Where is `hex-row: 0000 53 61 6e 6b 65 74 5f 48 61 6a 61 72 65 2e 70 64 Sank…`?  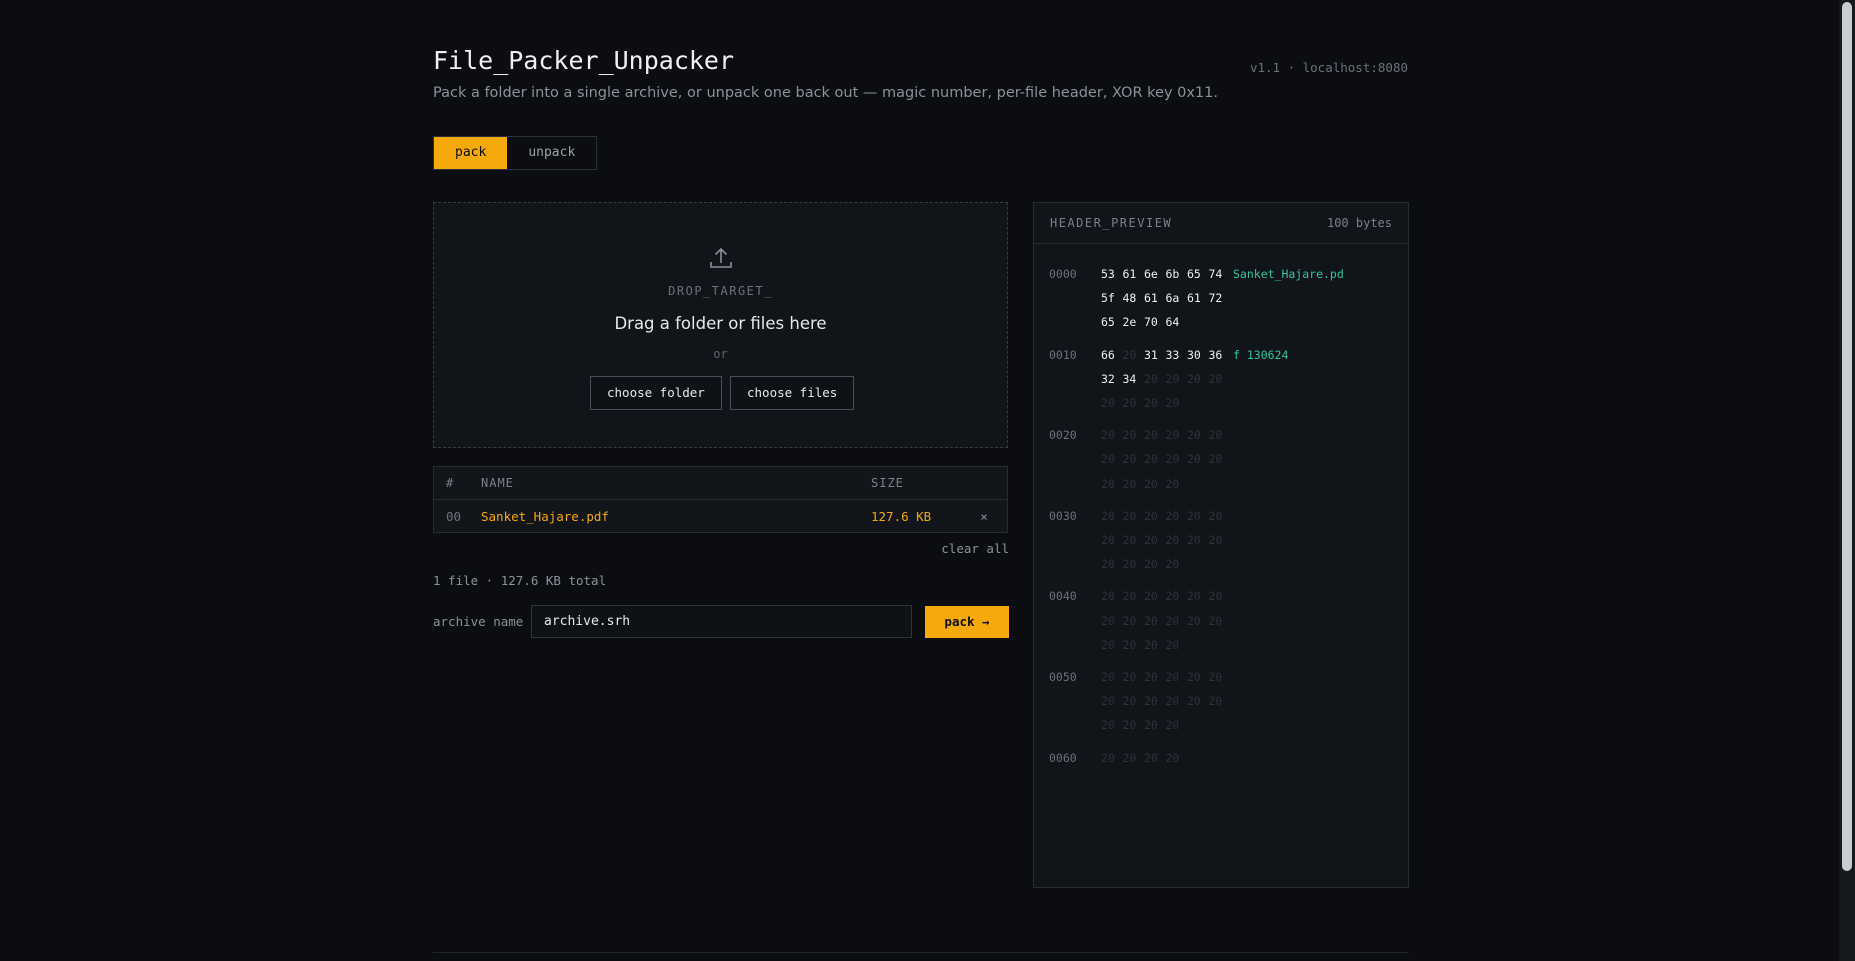 hex-row: 0000 53 61 6e 6b 65 74 5f 48 61 6a 61 72 65 2e 70 64 Sank… is located at coordinates (1221, 298).